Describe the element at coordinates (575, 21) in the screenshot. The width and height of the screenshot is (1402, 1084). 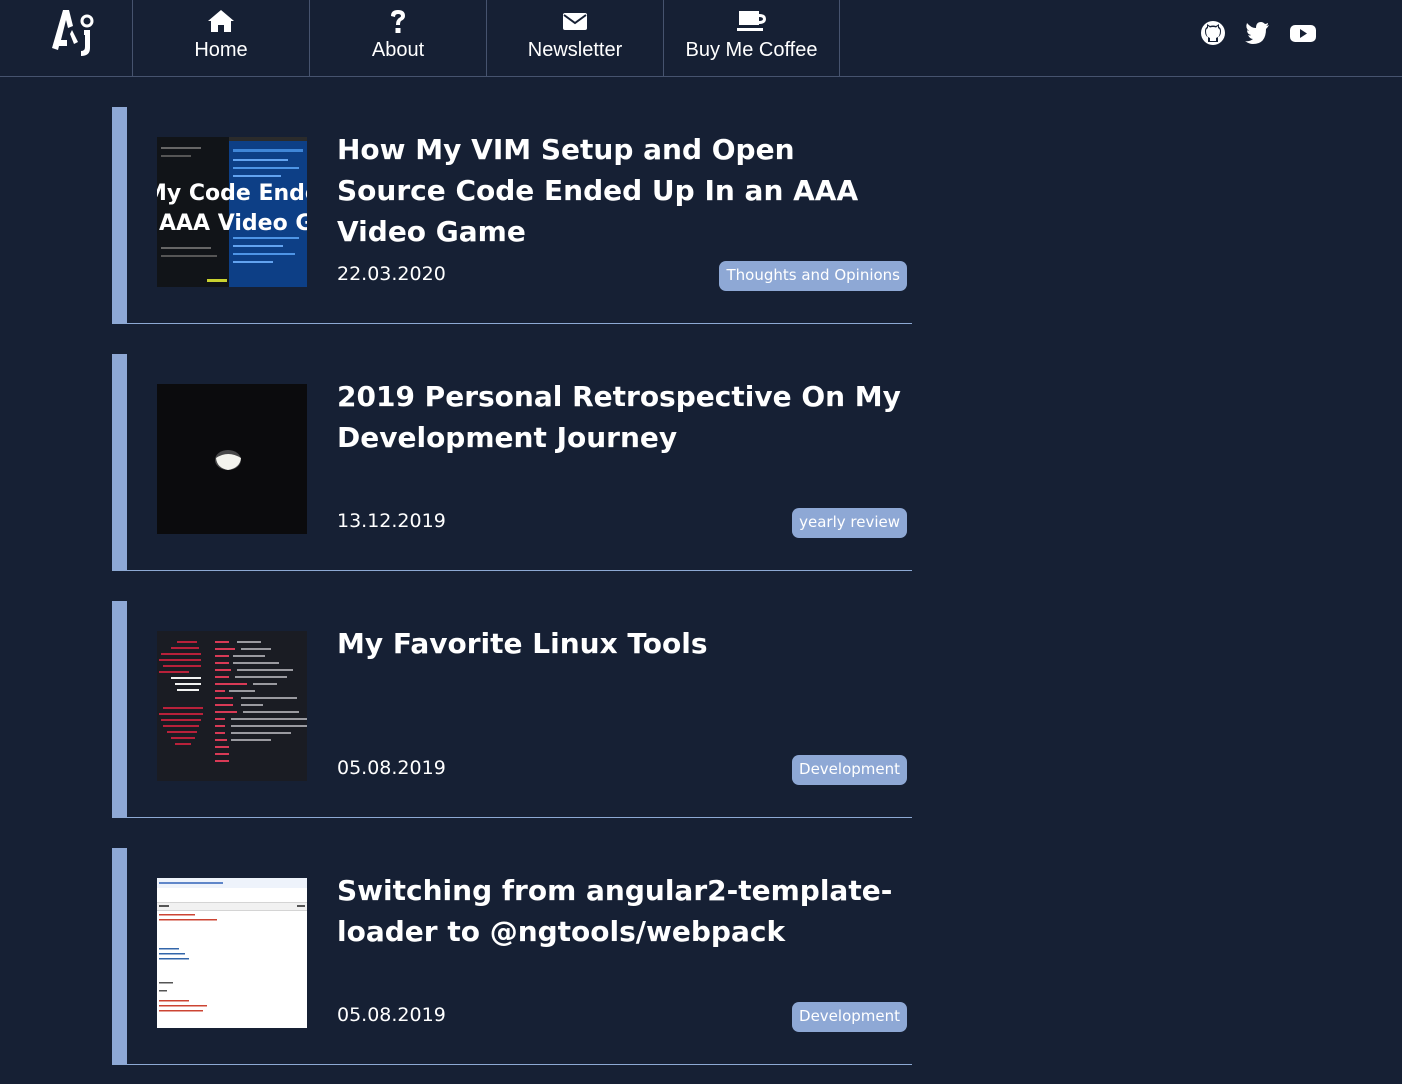
I see `envelope-icon` at that location.